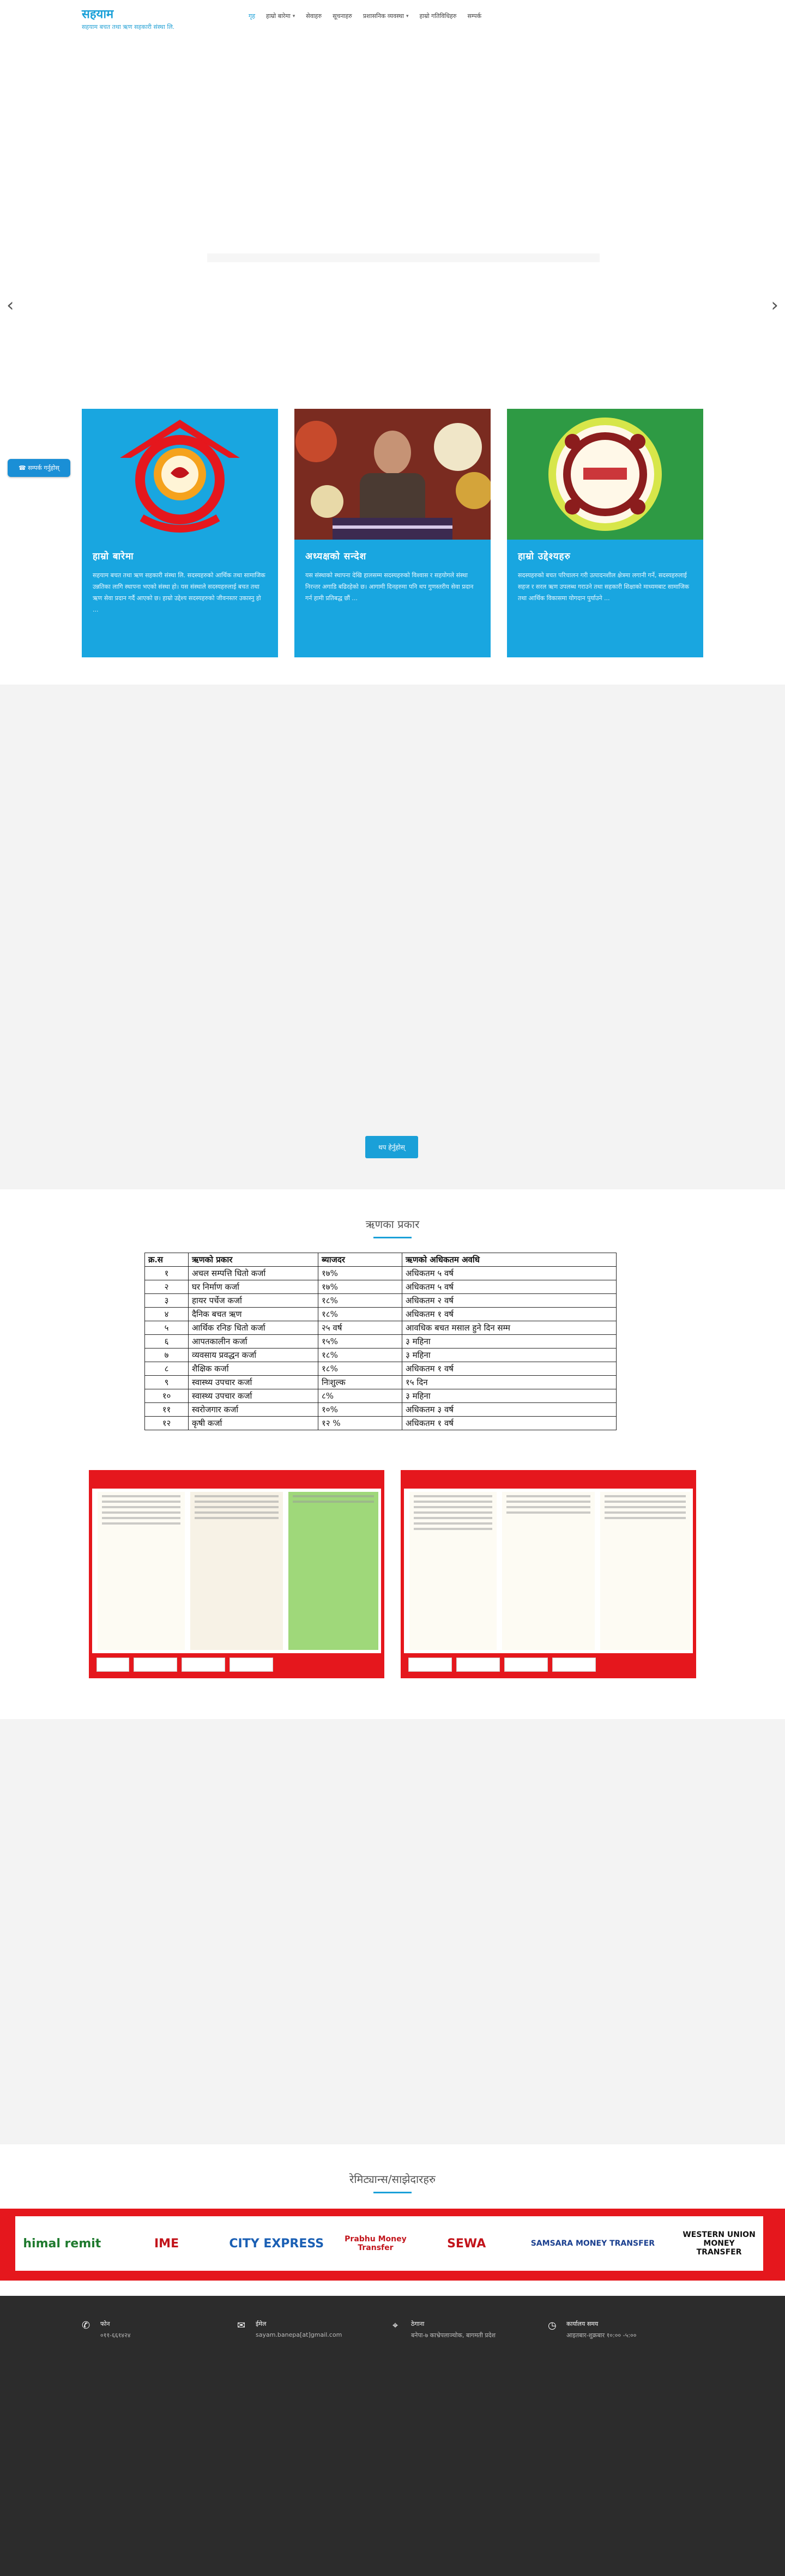 The height and width of the screenshot is (2576, 785). Describe the element at coordinates (392, 1574) in the screenshot. I see `brochure-images` at that location.